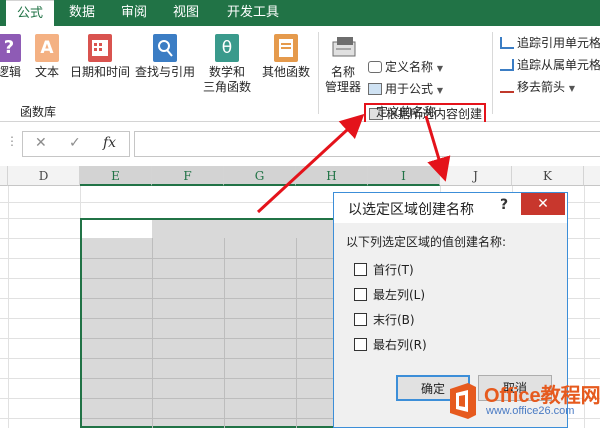 Image resolution: width=600 pixels, height=428 pixels. What do you see at coordinates (186, 13) in the screenshot?
I see `tab-view: 视图` at bounding box center [186, 13].